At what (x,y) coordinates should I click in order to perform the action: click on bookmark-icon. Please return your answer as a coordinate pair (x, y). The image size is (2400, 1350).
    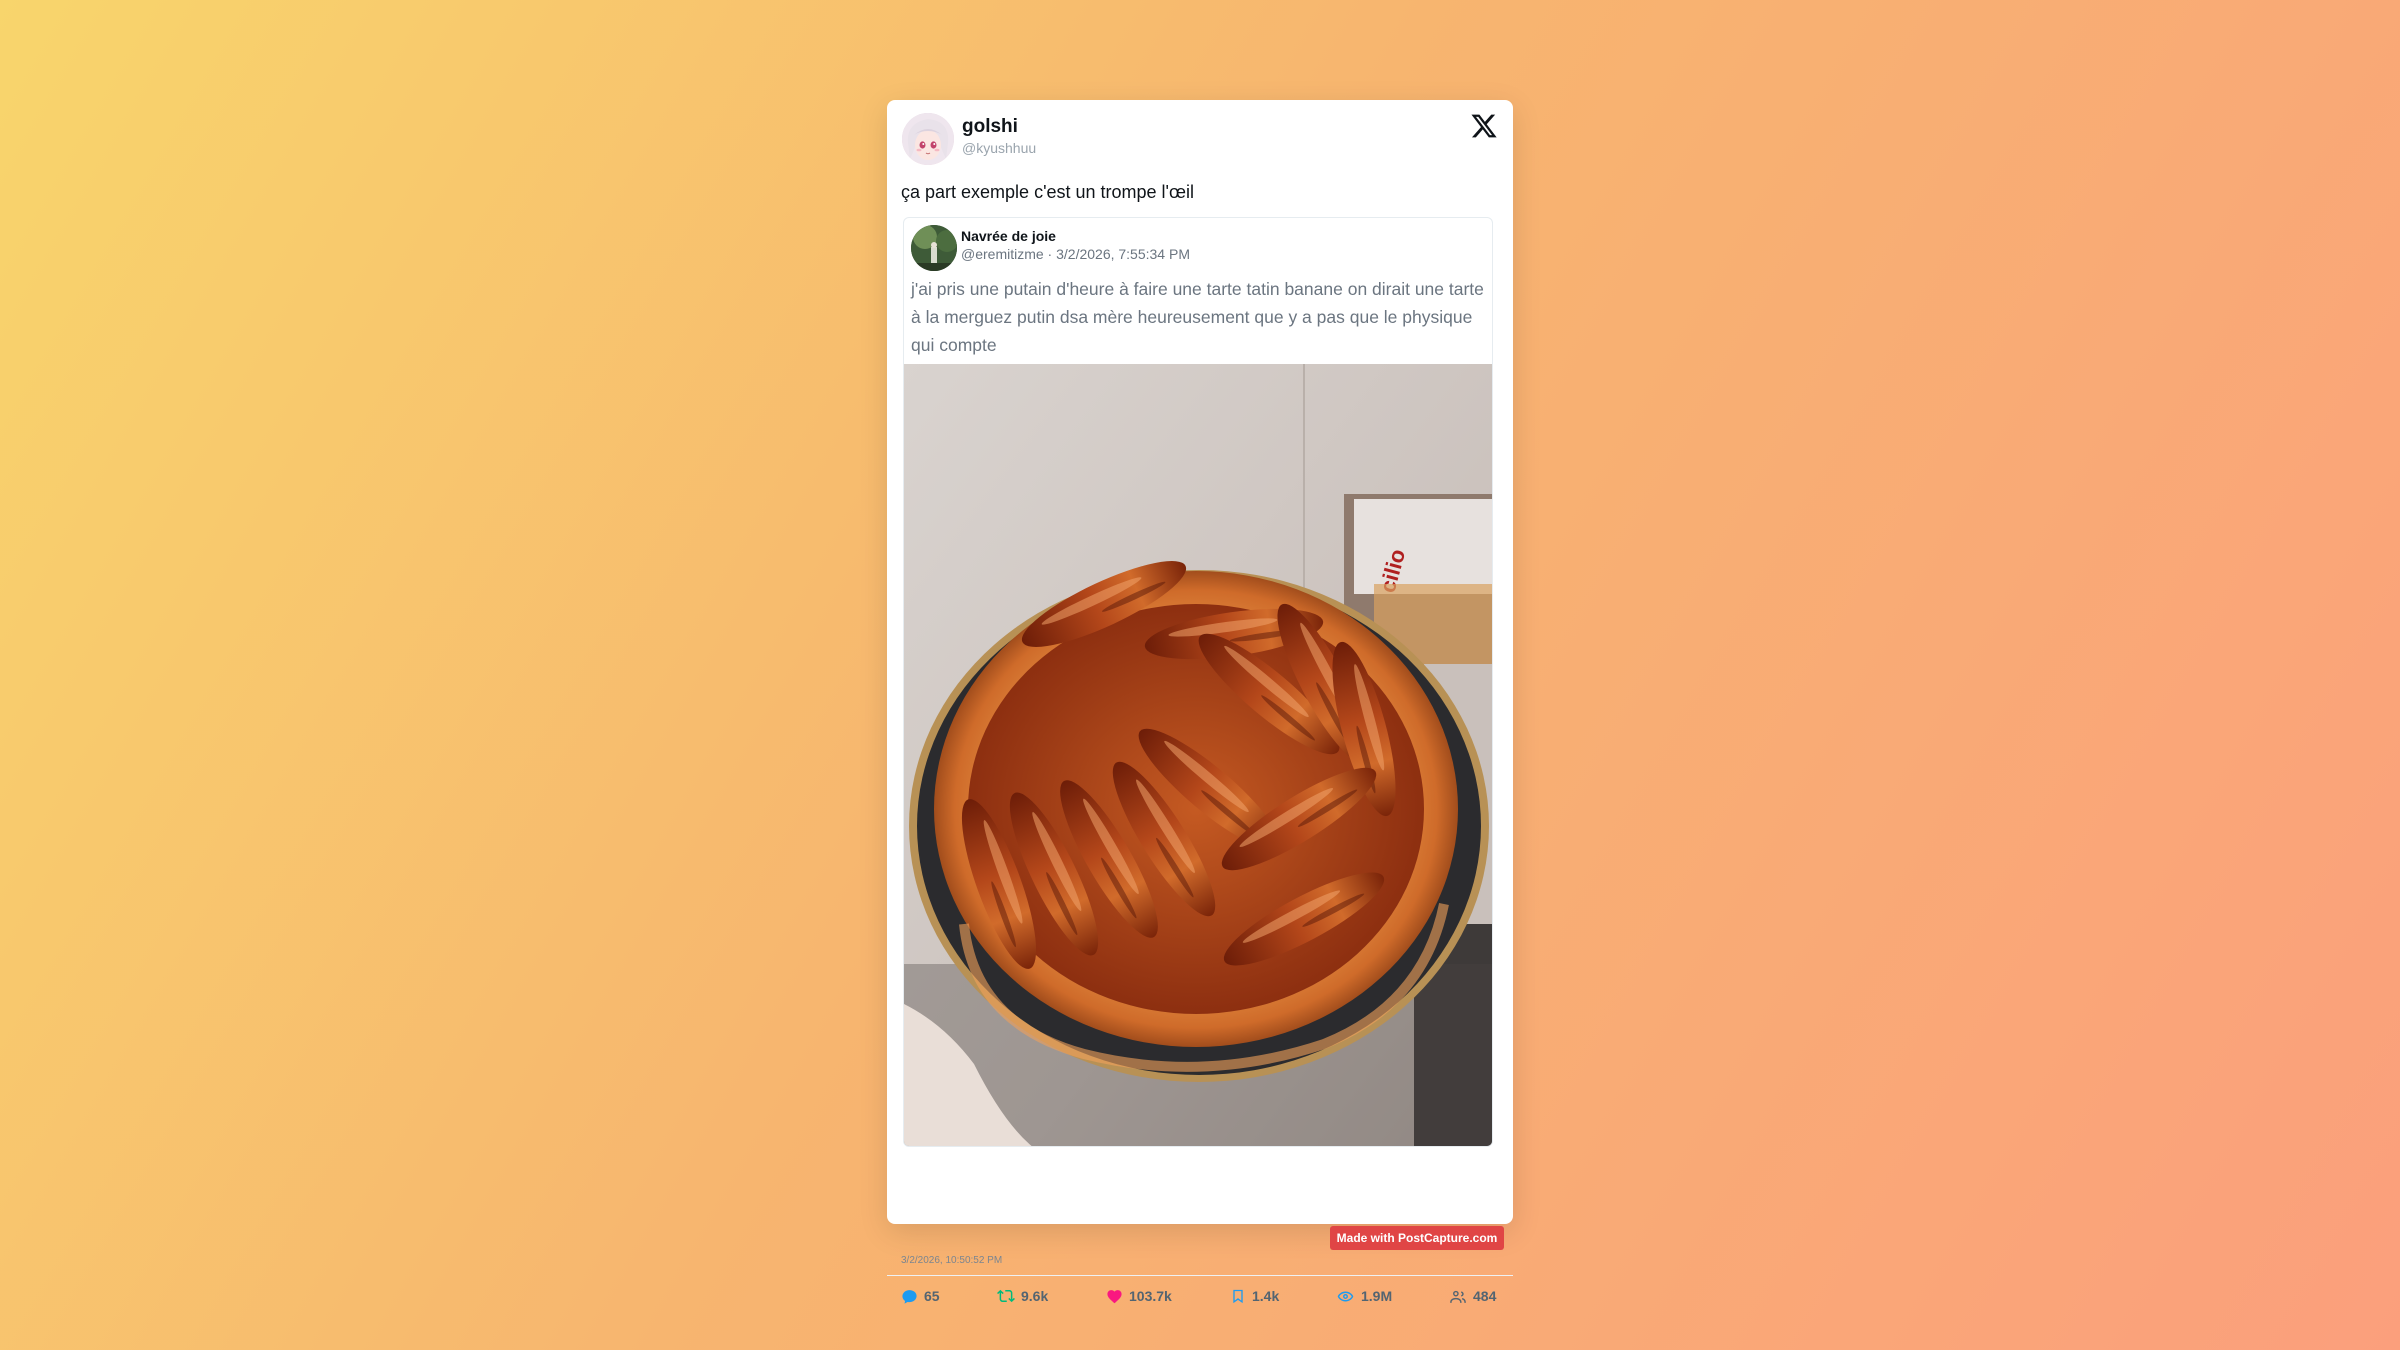
    Looking at the image, I should click on (1238, 1296).